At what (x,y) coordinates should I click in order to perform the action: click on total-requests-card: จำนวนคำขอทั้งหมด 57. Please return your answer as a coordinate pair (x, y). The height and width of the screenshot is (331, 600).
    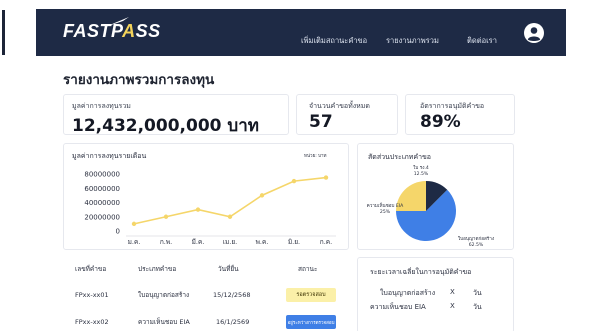
    Looking at the image, I should click on (347, 114).